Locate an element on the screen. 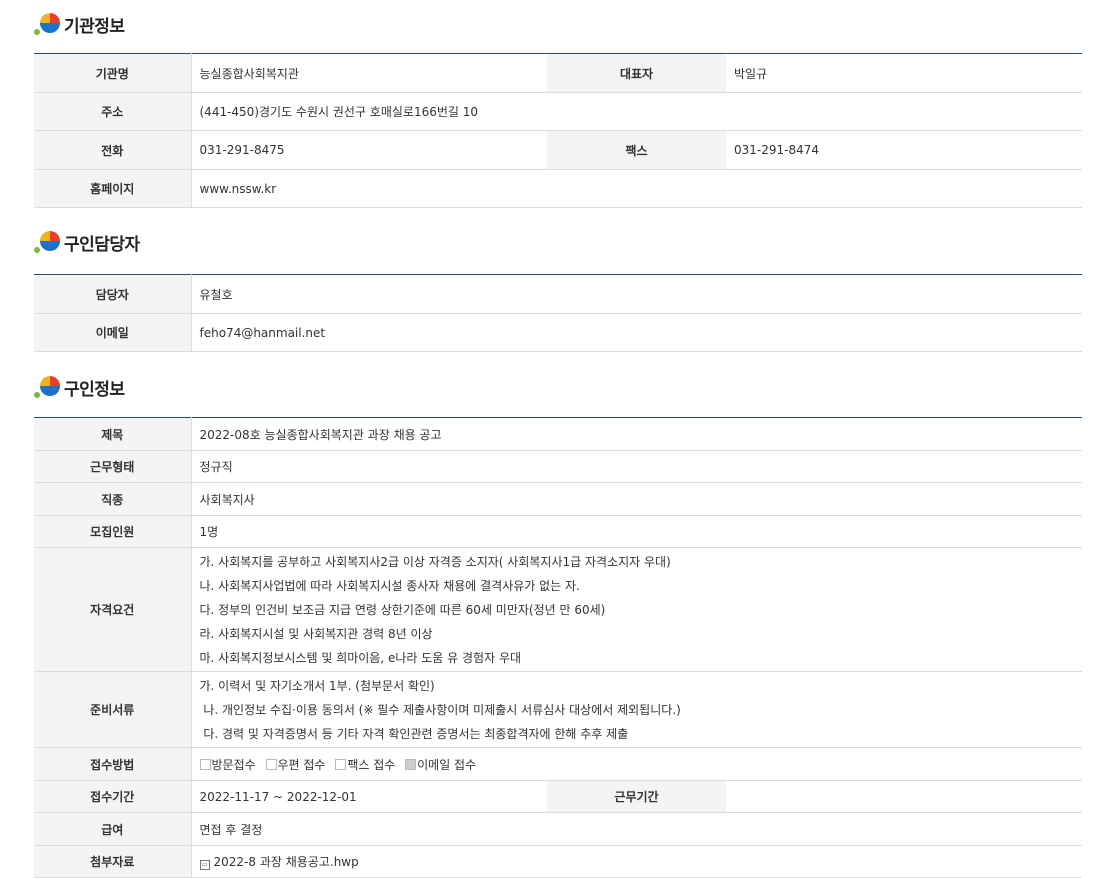 The width and height of the screenshot is (1095, 878). org-name: 능실종합사회복지관 is located at coordinates (369, 73).